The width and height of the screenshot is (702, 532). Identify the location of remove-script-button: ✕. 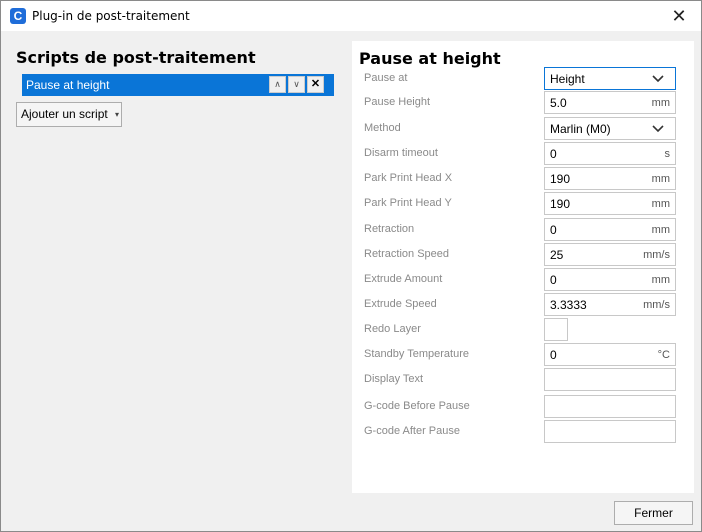
(315, 84).